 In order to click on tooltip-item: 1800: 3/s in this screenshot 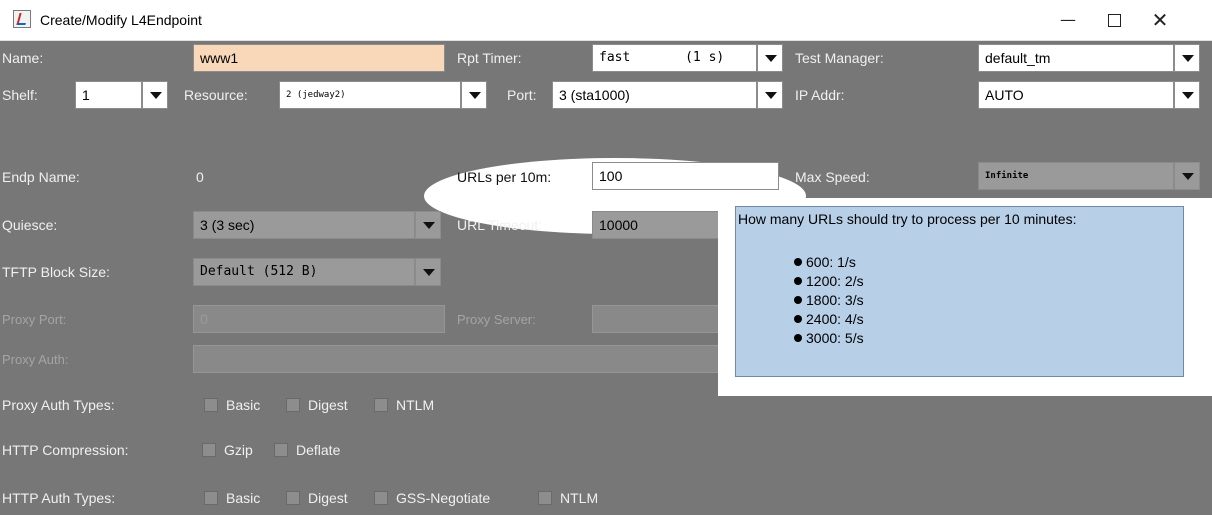, I will do `click(829, 300)`.